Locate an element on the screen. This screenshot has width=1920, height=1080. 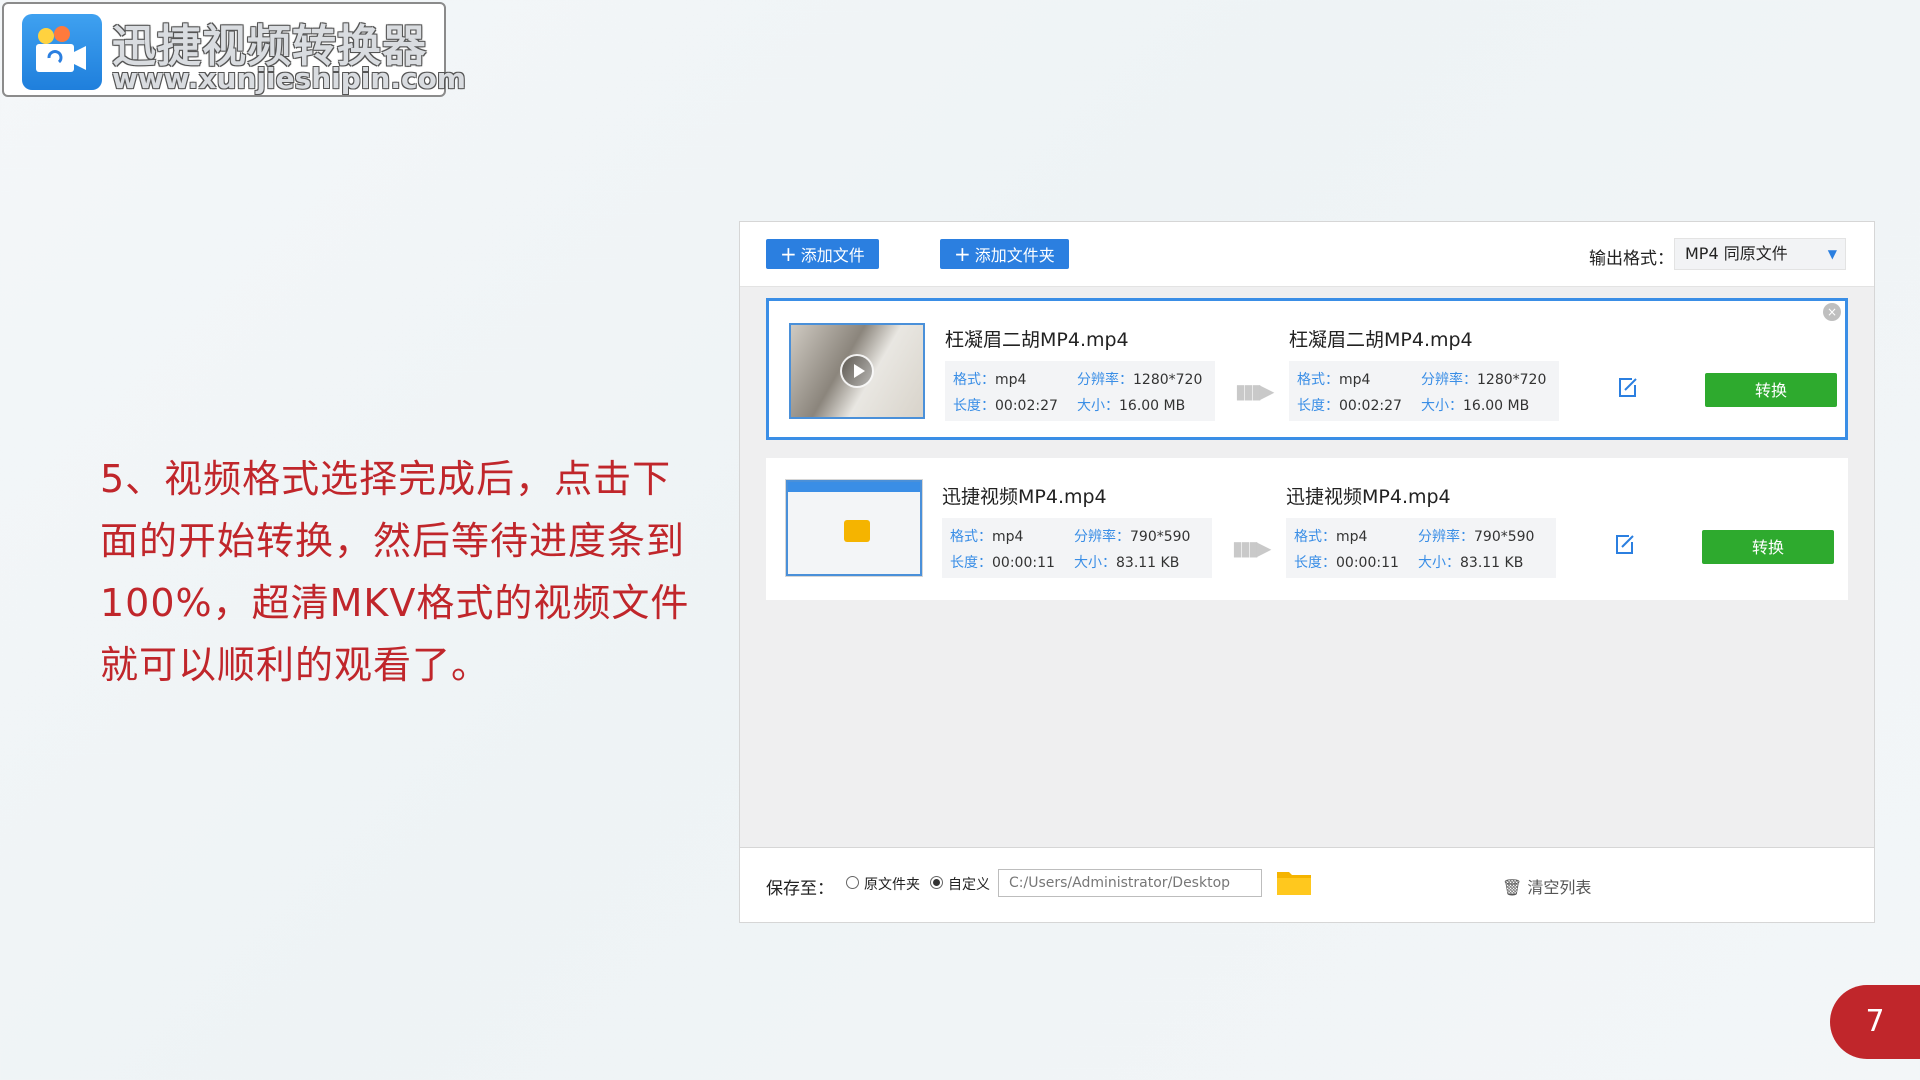
bottom-bar: 保存至： 原文件夹 自定义 🗑 清空列表 is located at coordinates (1307, 884).